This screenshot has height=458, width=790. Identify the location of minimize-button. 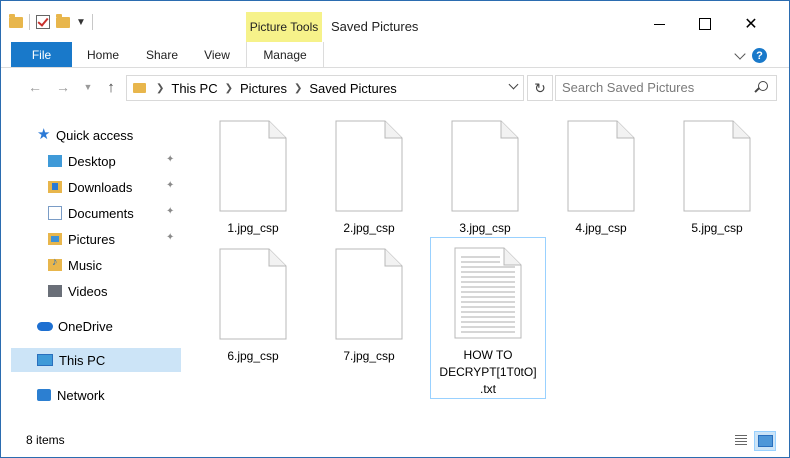
(659, 24).